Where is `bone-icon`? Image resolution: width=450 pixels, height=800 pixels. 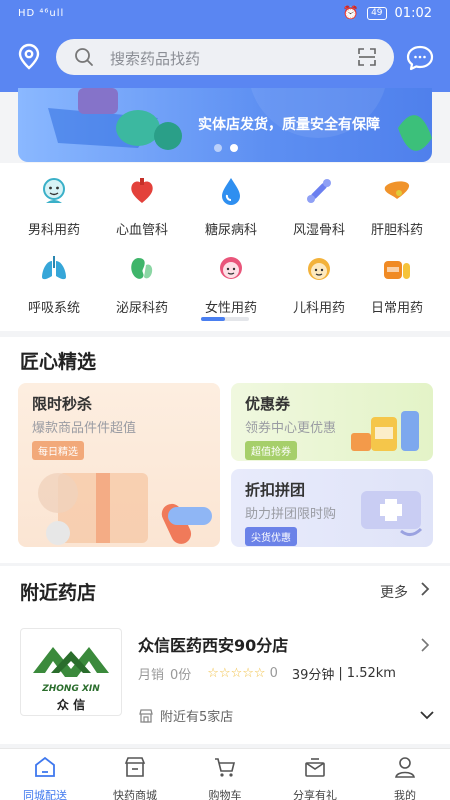 bone-icon is located at coordinates (319, 191).